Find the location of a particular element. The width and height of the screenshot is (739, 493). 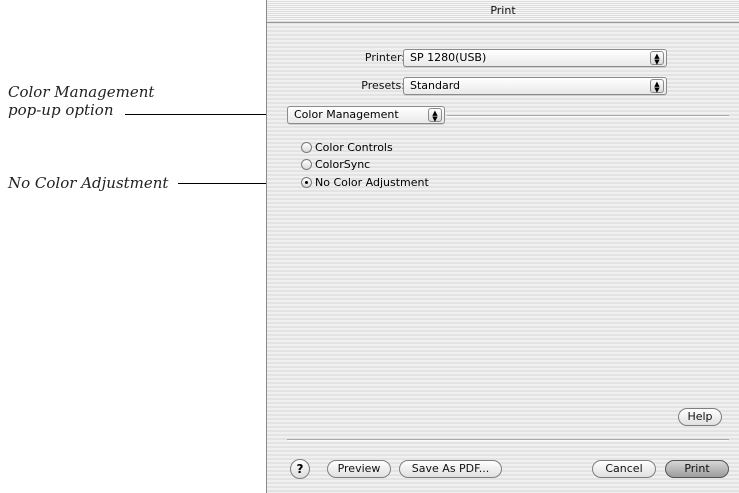

presets-popup-arrows-icon: ▲ ▼ is located at coordinates (657, 86).